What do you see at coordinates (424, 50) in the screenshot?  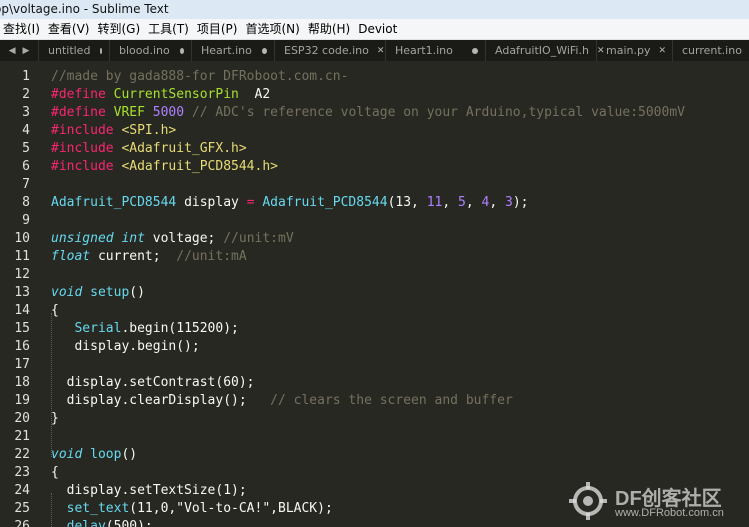 I see `tab-label: Heart1.ino` at bounding box center [424, 50].